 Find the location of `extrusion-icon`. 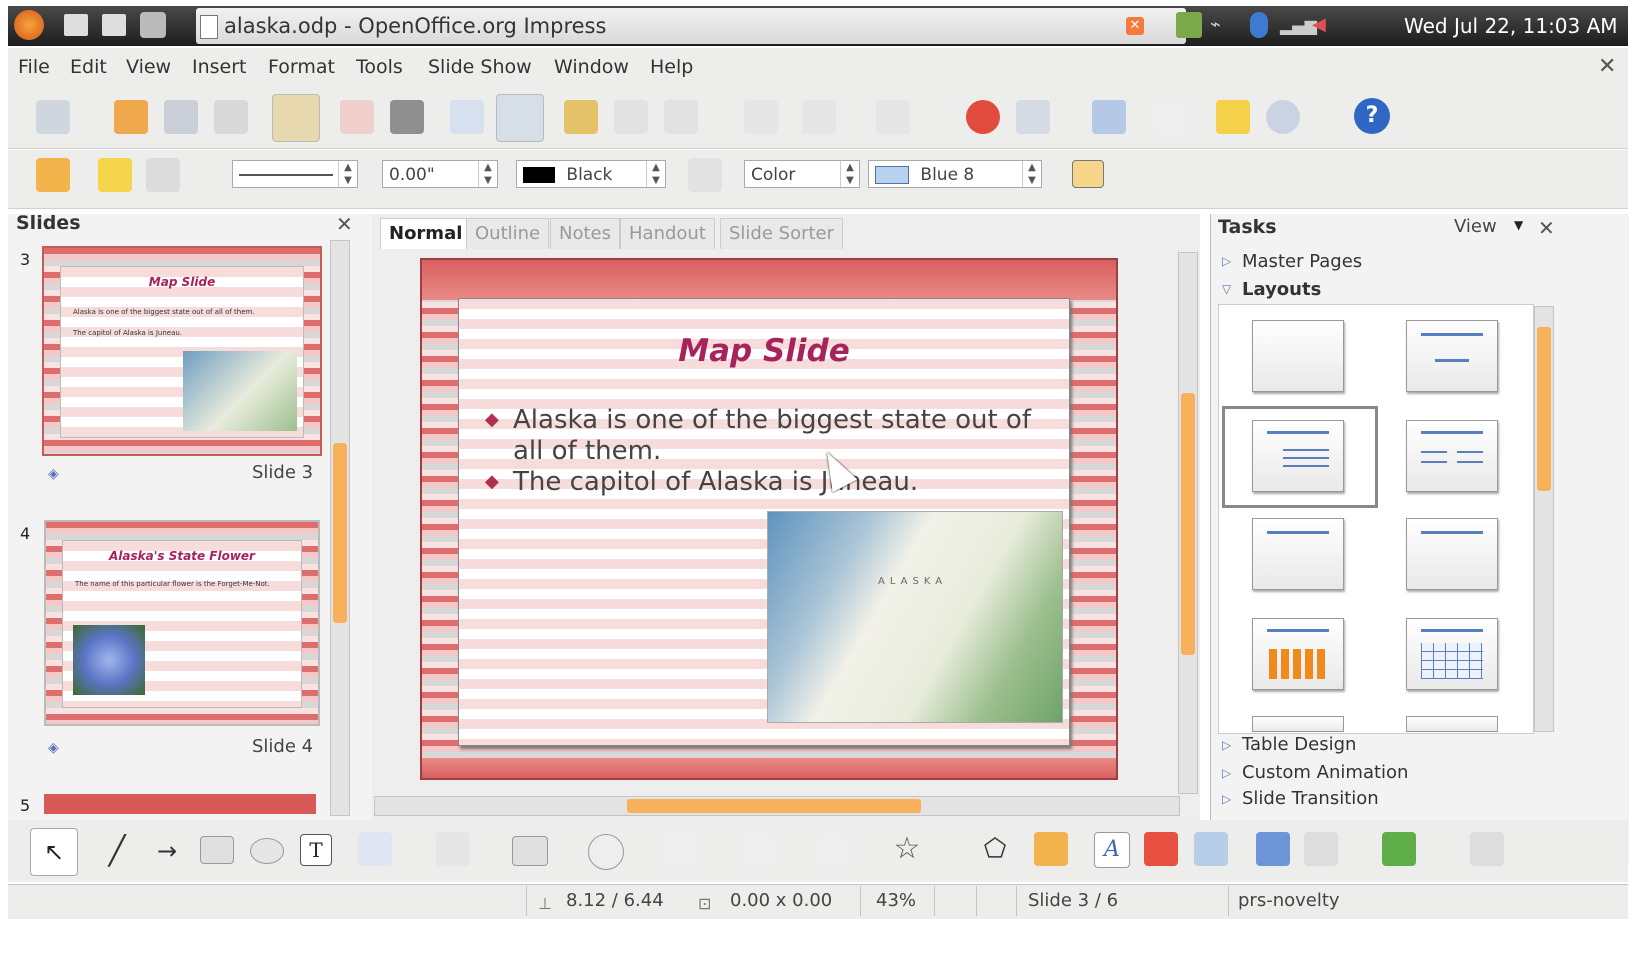

extrusion-icon is located at coordinates (1273, 849).